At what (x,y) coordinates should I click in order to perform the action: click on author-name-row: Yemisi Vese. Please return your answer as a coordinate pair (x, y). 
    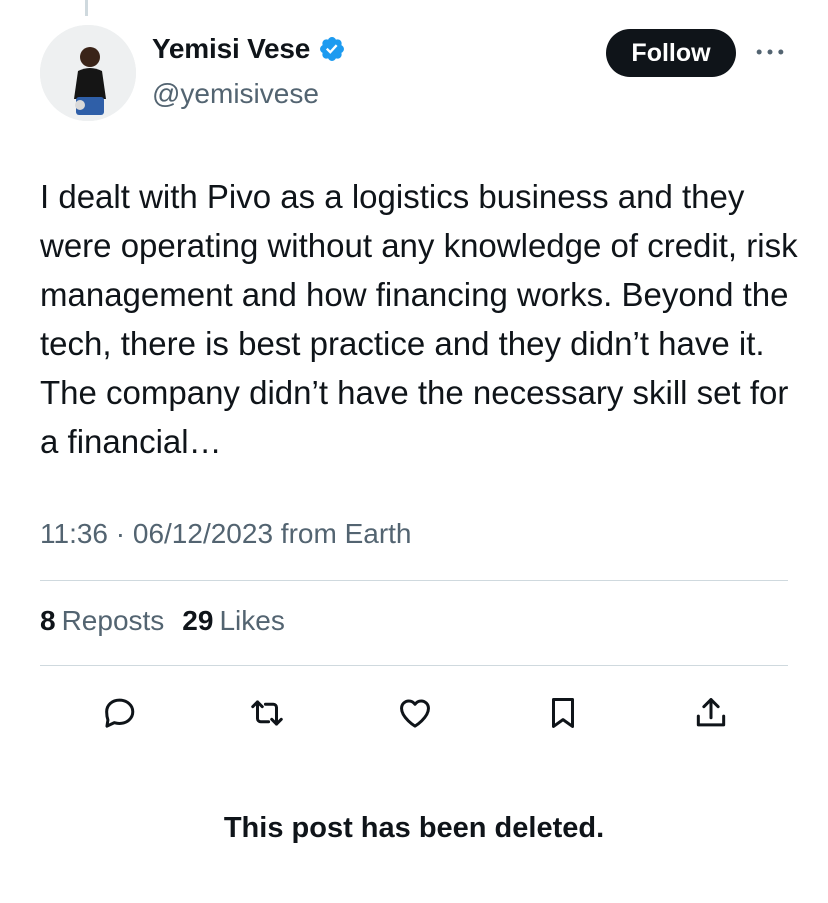
    Looking at the image, I should click on (249, 49).